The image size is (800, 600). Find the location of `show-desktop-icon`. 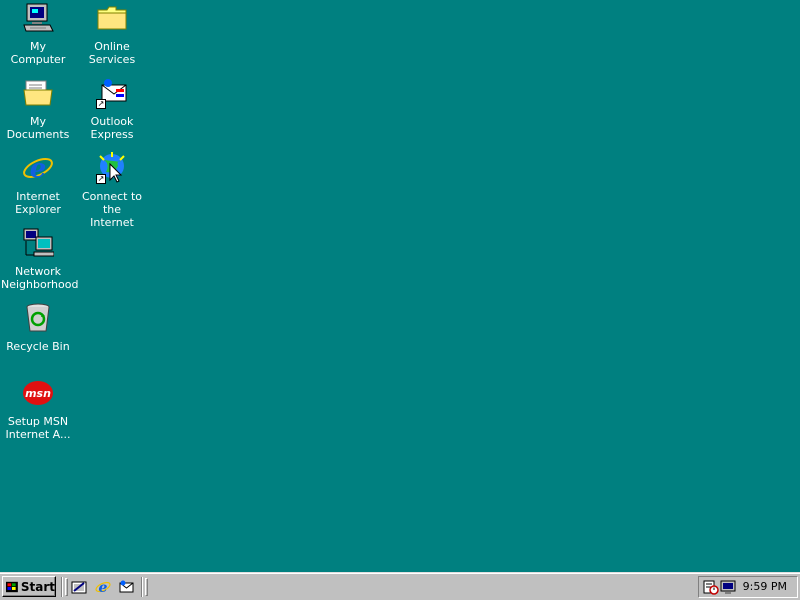

show-desktop-icon is located at coordinates (79, 587).